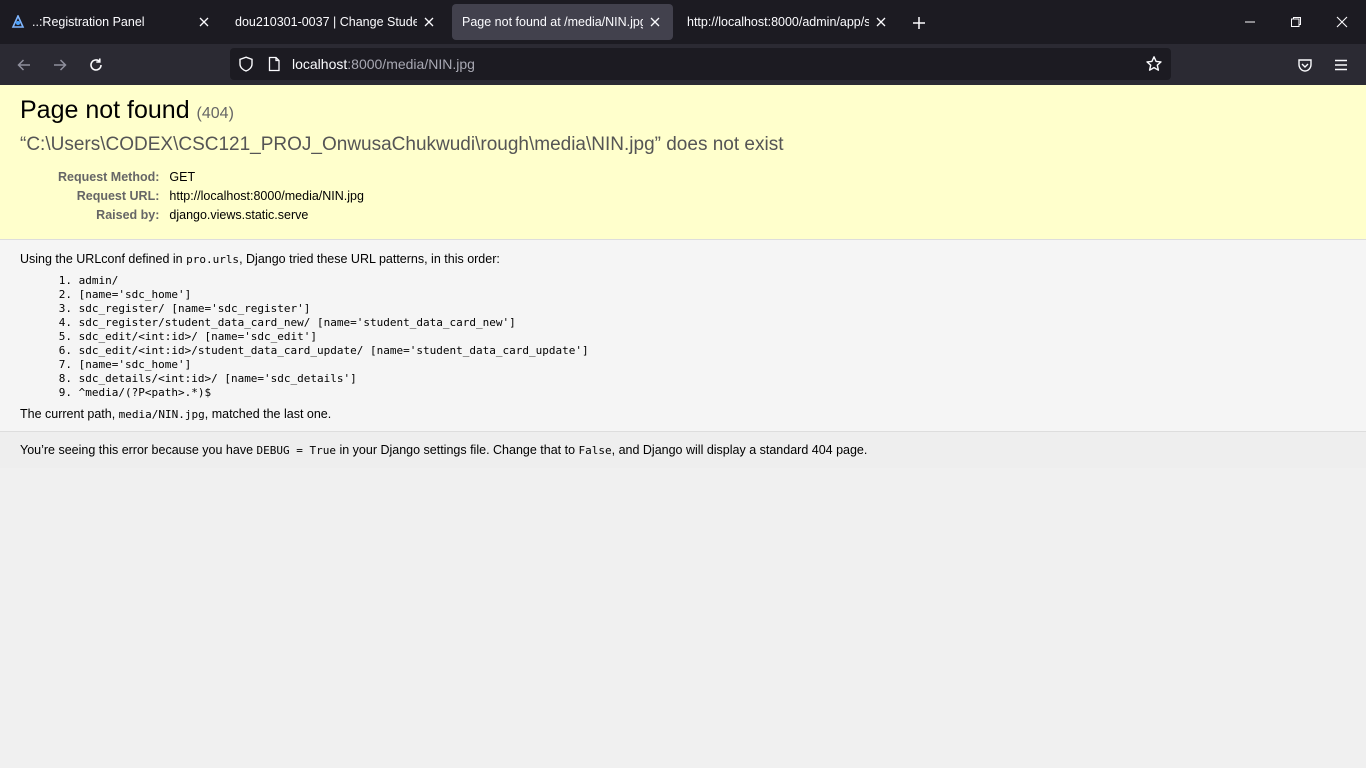  What do you see at coordinates (1342, 22) in the screenshot?
I see `window-close-icon` at bounding box center [1342, 22].